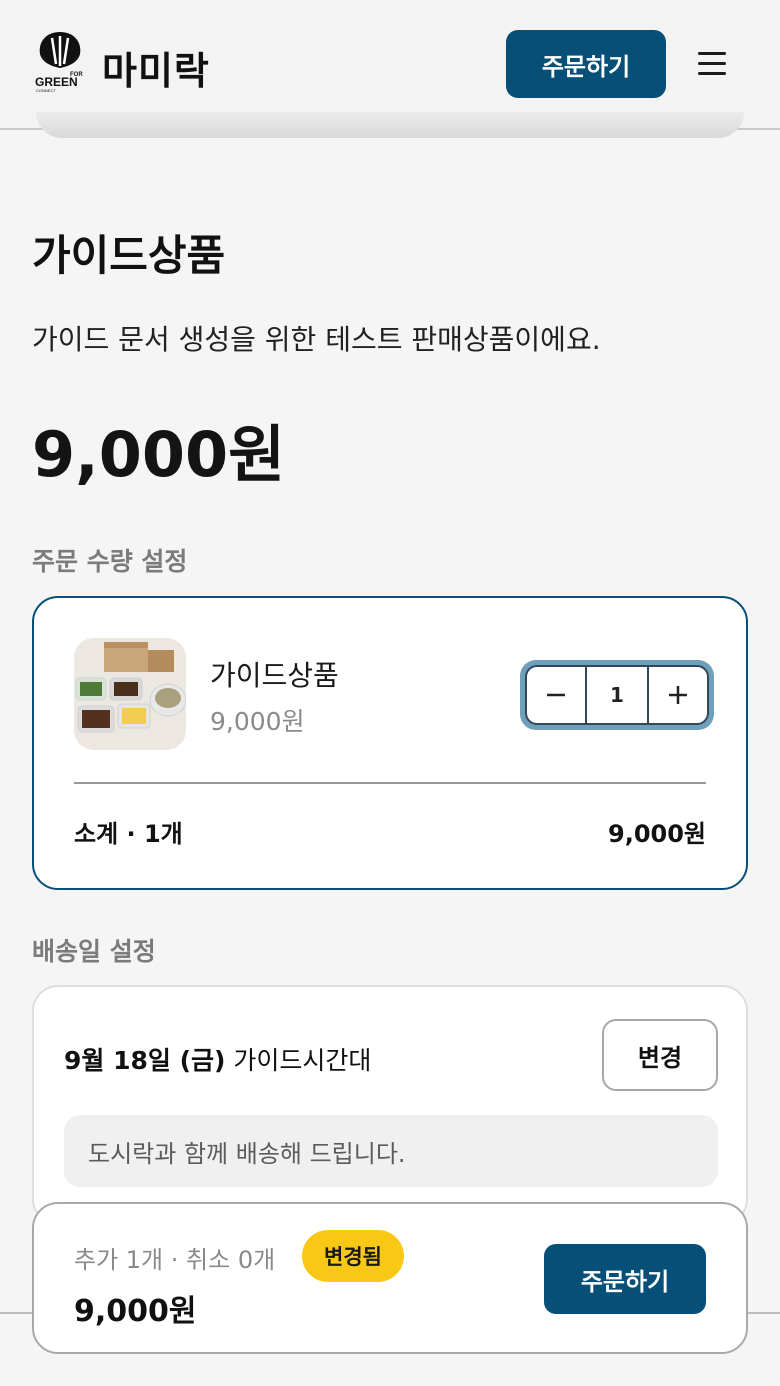 This screenshot has width=780, height=1386. What do you see at coordinates (130, 694) in the screenshot?
I see `product-thumbnail` at bounding box center [130, 694].